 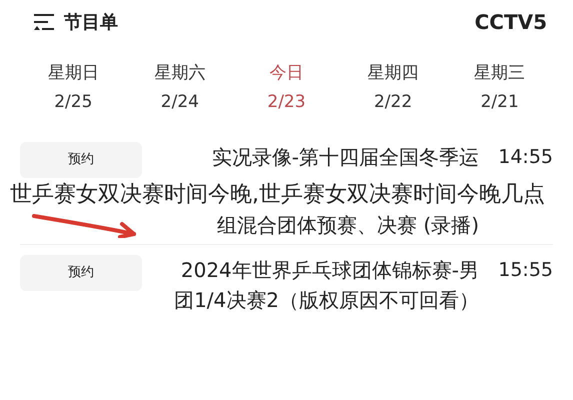 What do you see at coordinates (499, 88) in the screenshot?
I see `day-tab: 星期三 2/21` at bounding box center [499, 88].